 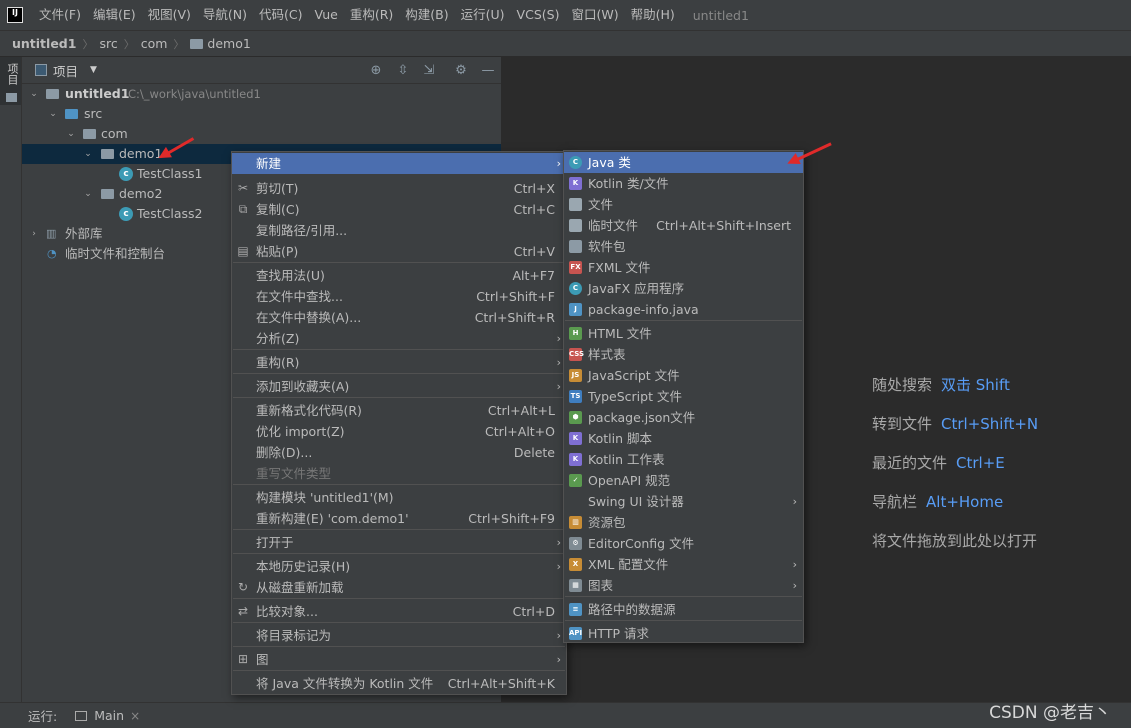 I want to click on menu-help: 帮助(H), so click(x=653, y=15).